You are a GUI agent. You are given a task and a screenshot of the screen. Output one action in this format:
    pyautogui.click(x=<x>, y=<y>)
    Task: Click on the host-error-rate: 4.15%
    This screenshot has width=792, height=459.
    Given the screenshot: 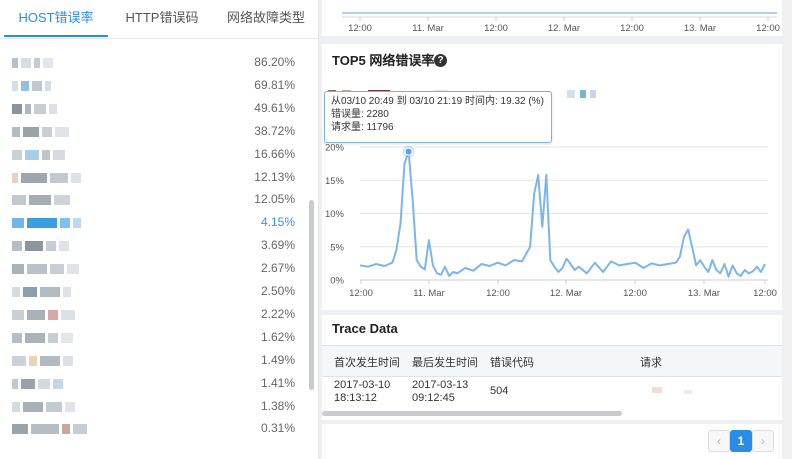 What is the action you would take?
    pyautogui.click(x=277, y=222)
    